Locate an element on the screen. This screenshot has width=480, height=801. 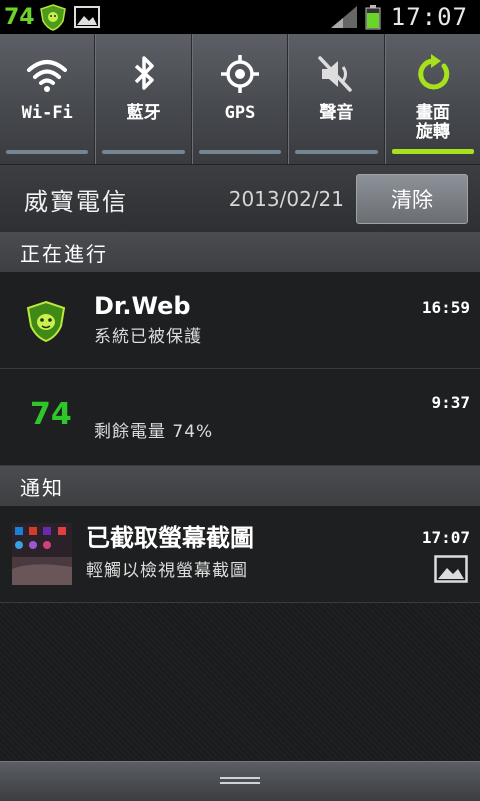
gps-toggle: GPS is located at coordinates (240, 99).